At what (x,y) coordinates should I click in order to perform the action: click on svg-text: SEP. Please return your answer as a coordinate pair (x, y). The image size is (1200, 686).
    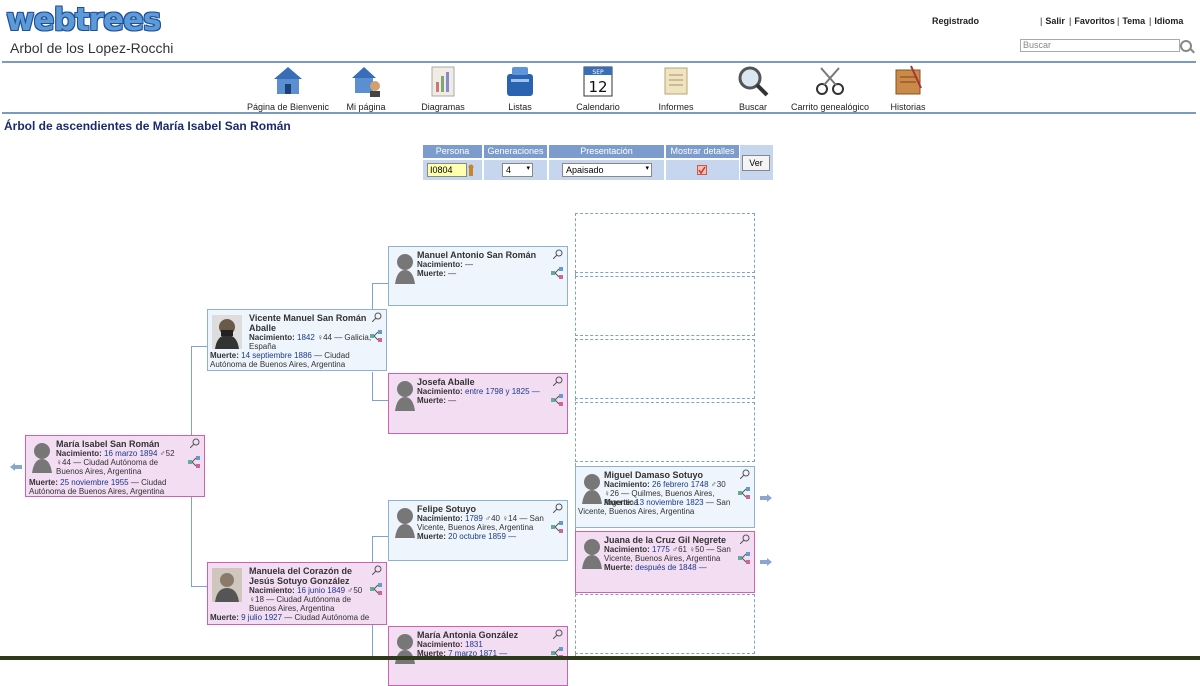
    Looking at the image, I should click on (598, 72).